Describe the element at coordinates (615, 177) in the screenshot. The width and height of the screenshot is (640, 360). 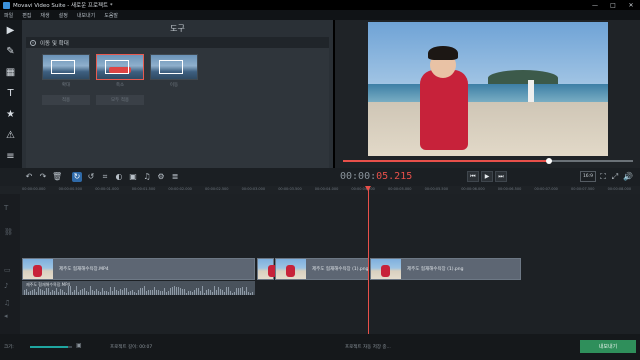
I see `detach-preview-icon: ⤢` at that location.